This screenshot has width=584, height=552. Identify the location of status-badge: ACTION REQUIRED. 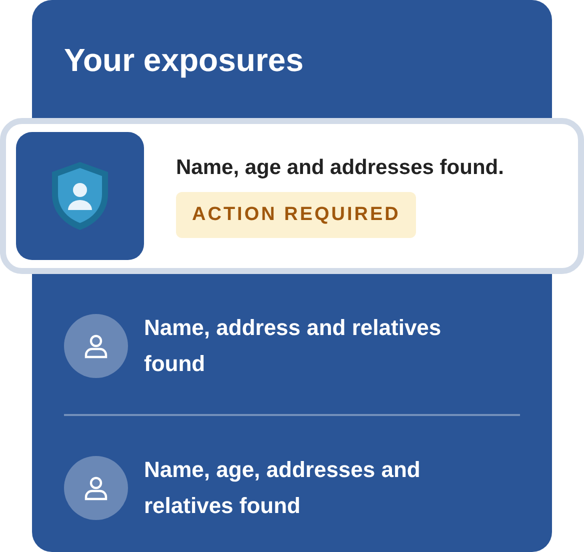
(296, 215).